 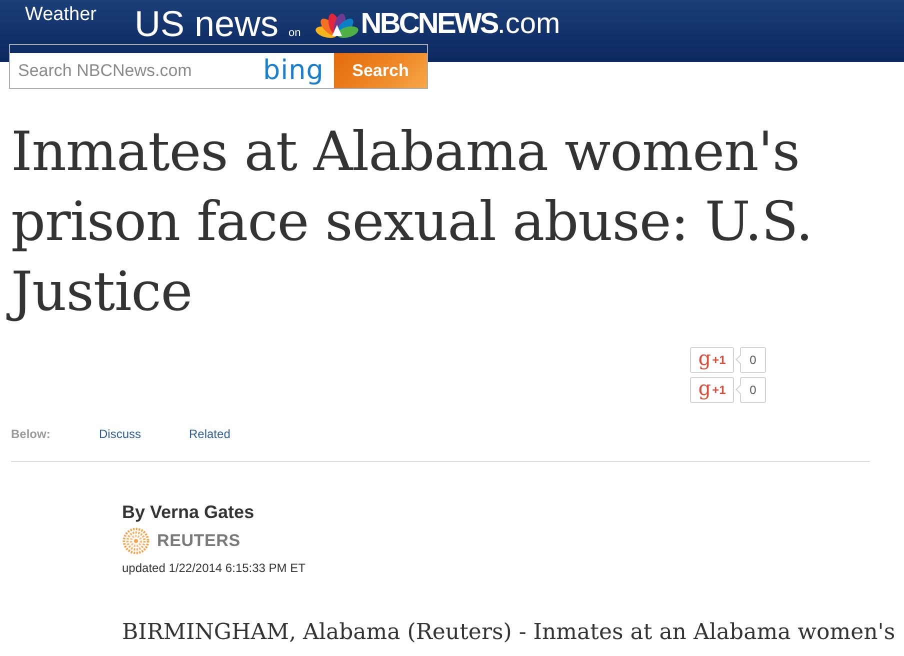 I want to click on search-box: Search NBCNews.com bing Search, so click(x=218, y=66).